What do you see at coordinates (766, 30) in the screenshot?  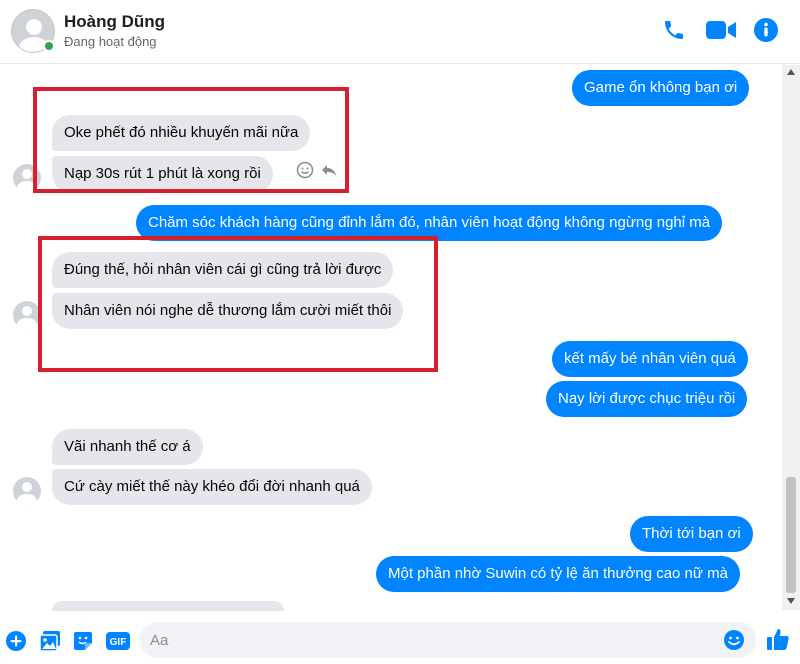 I see `info-icon` at bounding box center [766, 30].